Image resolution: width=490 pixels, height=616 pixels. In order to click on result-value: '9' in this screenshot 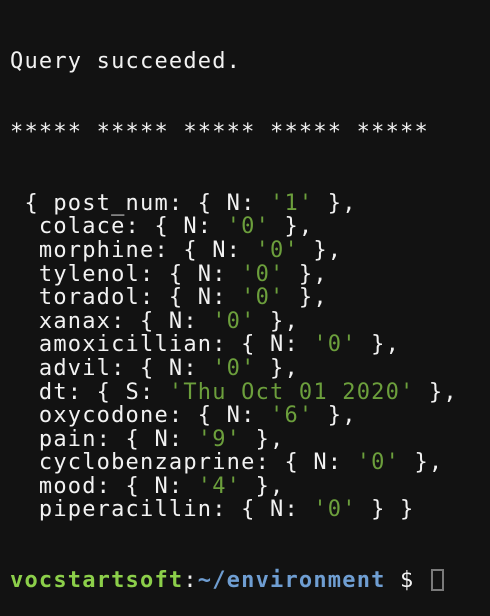, I will do `click(219, 439)`.